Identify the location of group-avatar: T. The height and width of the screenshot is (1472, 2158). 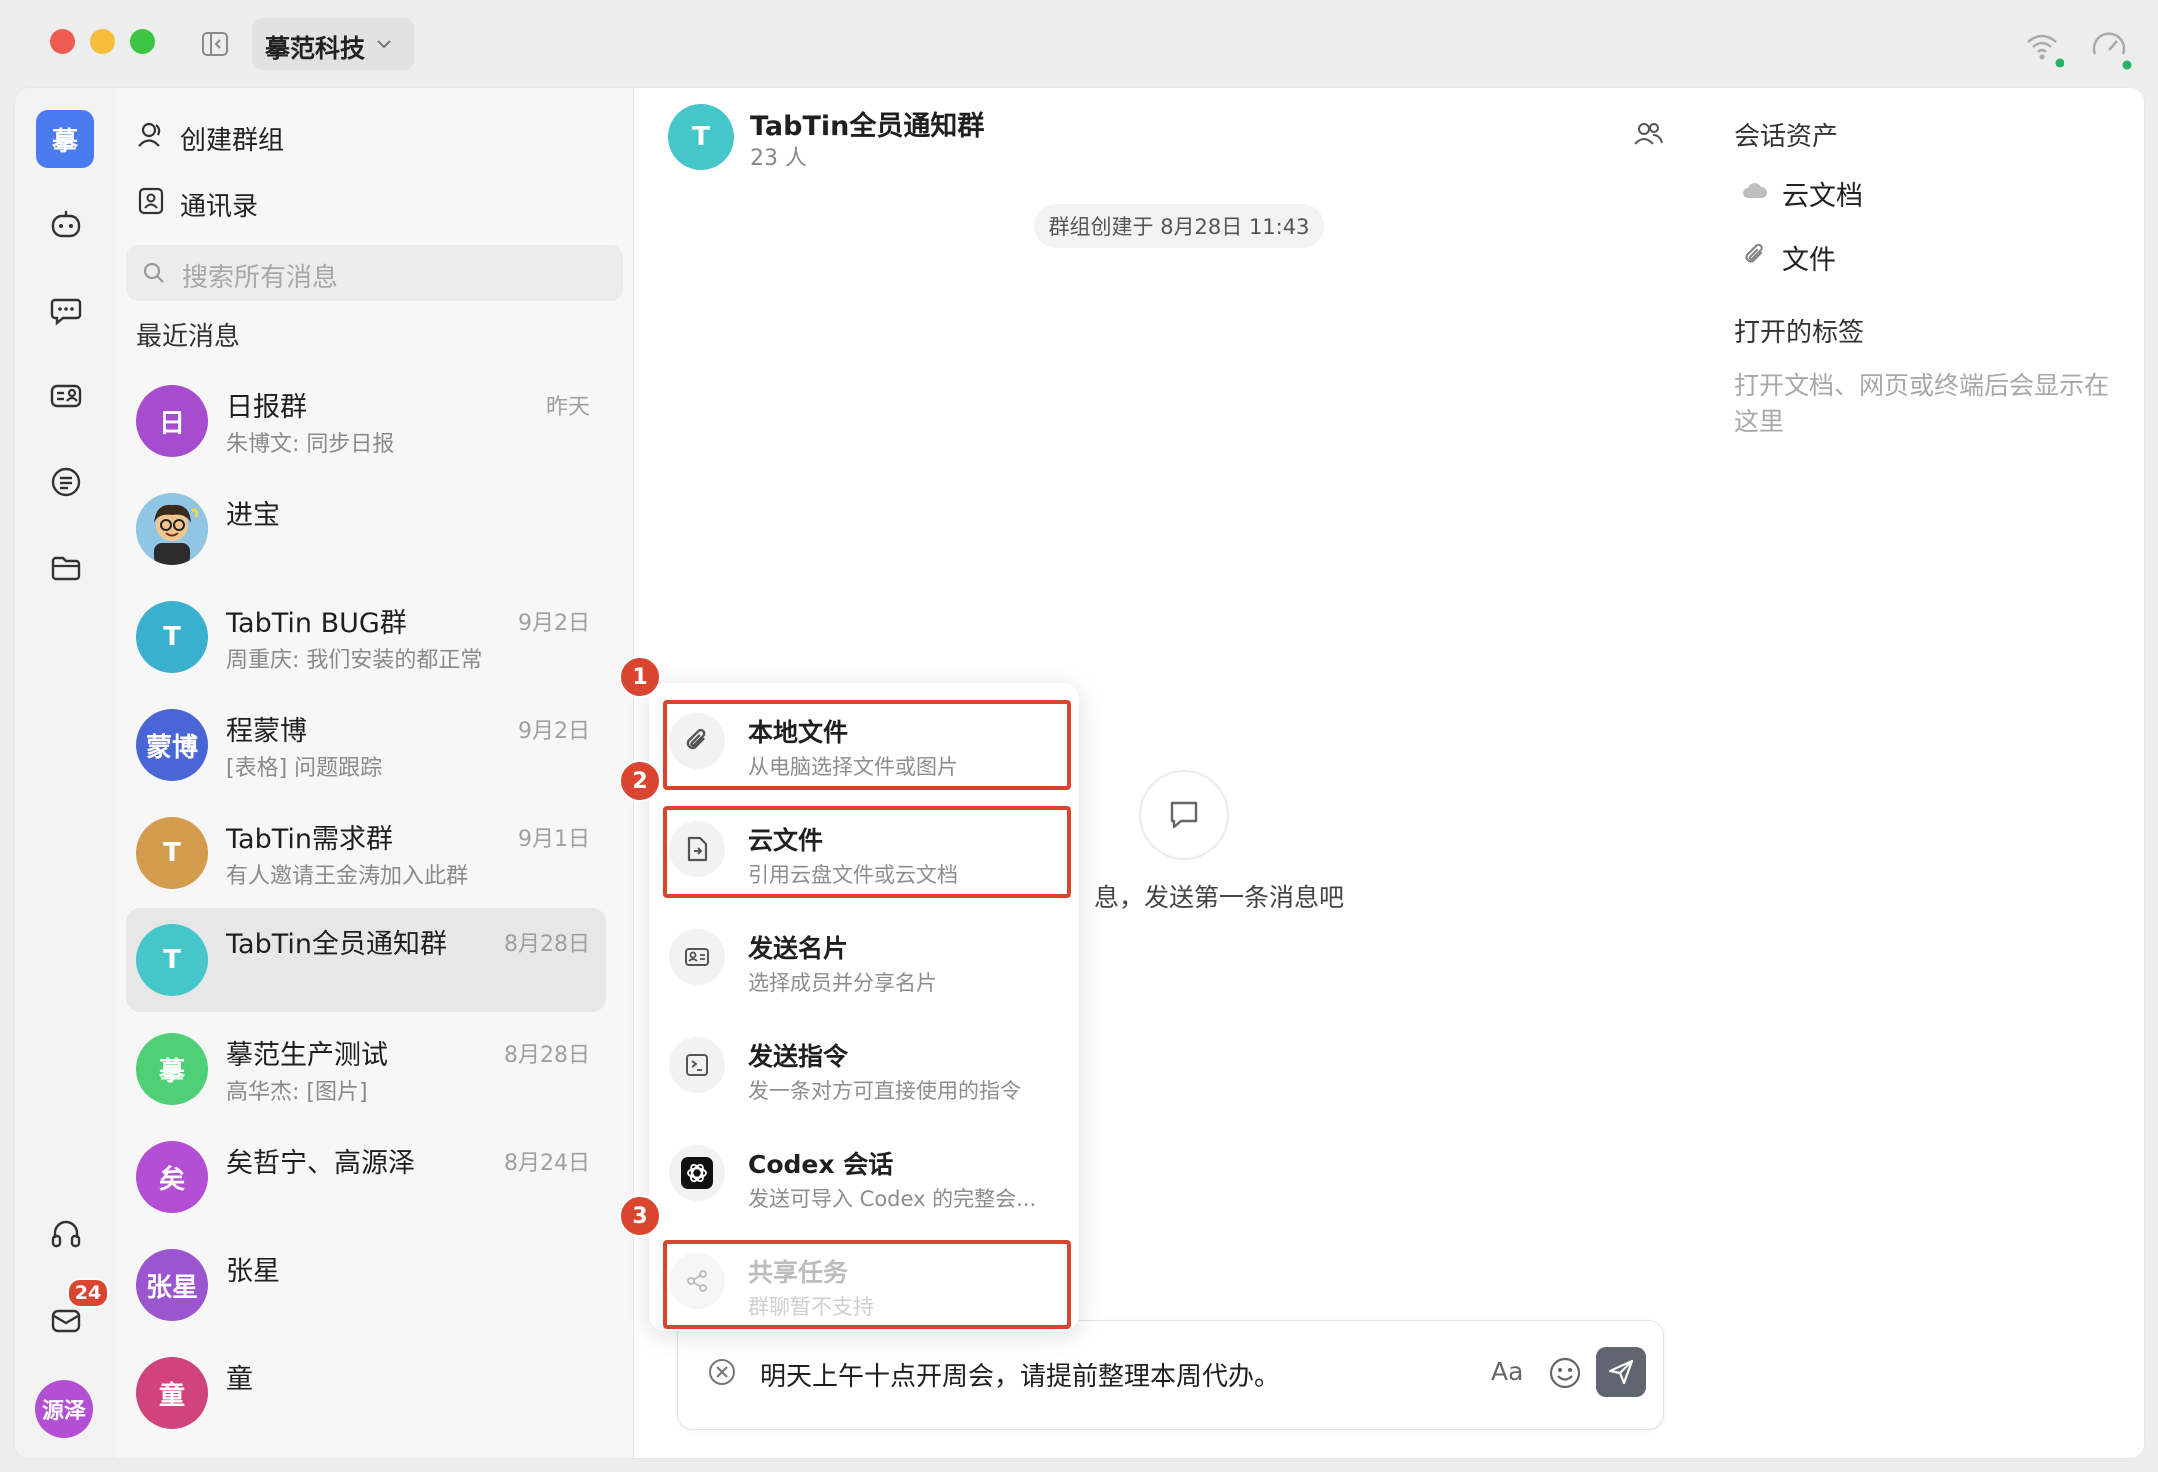
(701, 137).